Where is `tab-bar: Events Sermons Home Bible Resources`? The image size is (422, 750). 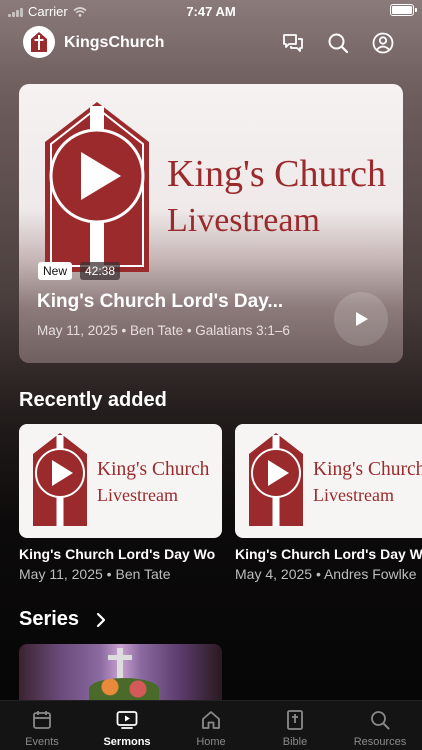 tab-bar: Events Sermons Home Bible Resources is located at coordinates (211, 725).